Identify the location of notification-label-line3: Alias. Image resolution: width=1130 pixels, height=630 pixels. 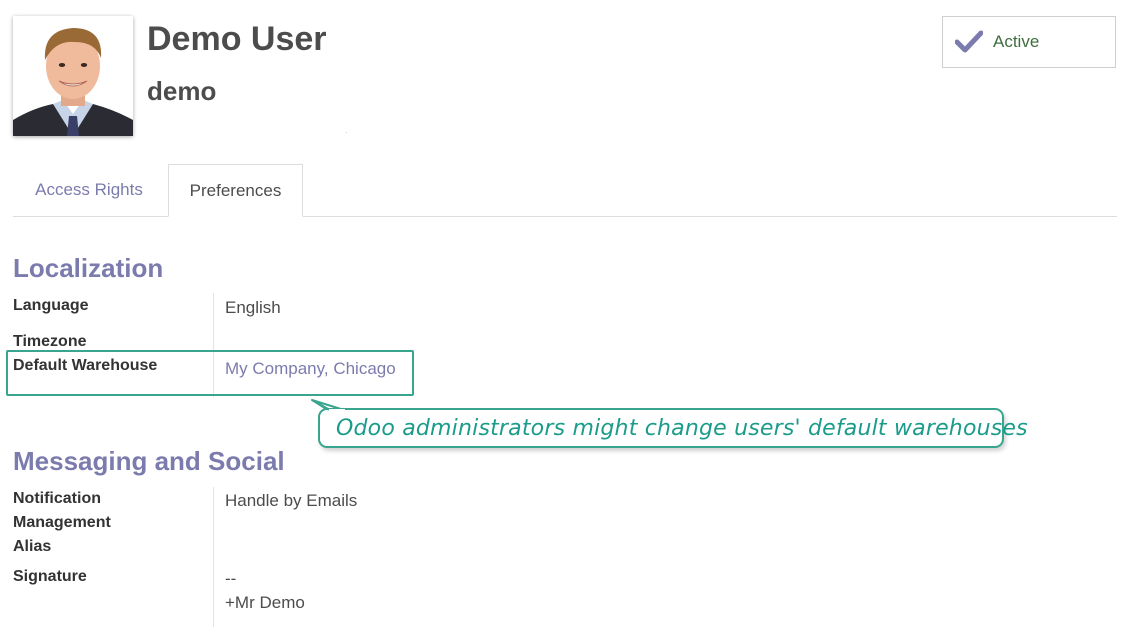
(32, 546).